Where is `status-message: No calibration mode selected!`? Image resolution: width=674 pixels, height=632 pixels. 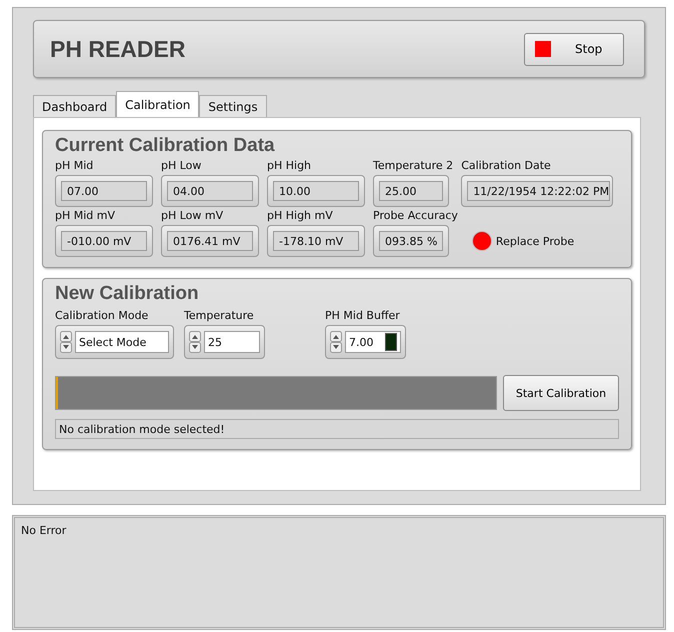 status-message: No calibration mode selected! is located at coordinates (337, 429).